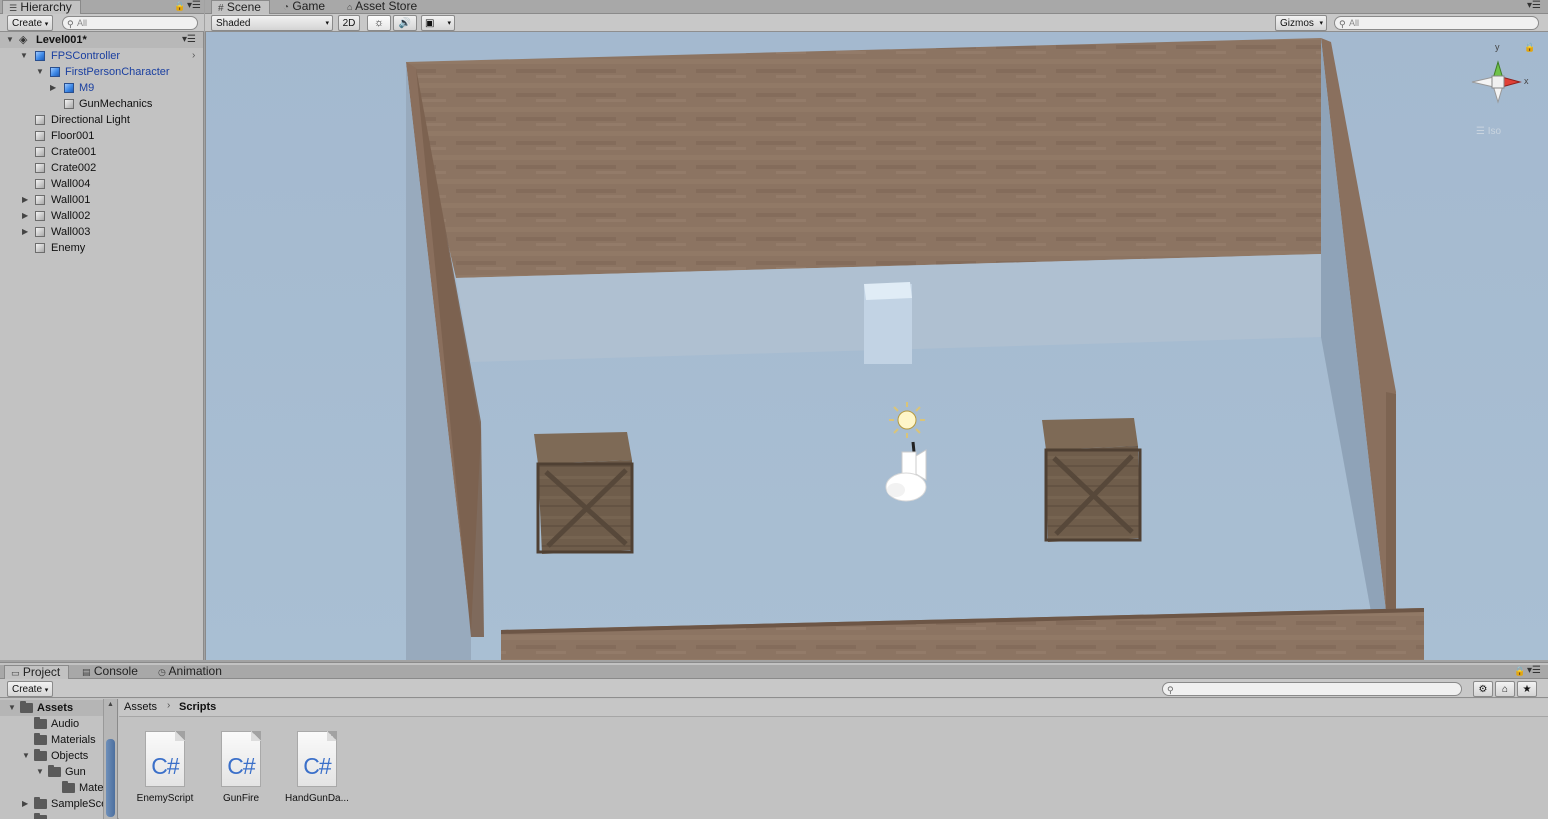  What do you see at coordinates (41, 7) in the screenshot?
I see `tab-hierarchy: ☰ Hierarchy` at bounding box center [41, 7].